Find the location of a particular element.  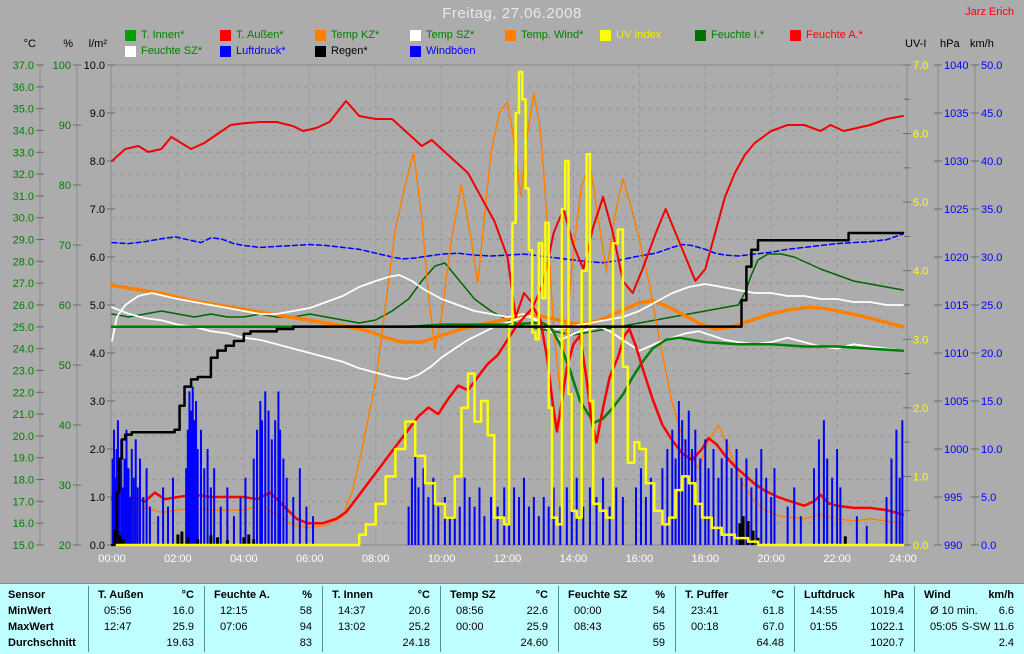

axis-tick-label-hpa: 1005 is located at coordinates (956, 402).